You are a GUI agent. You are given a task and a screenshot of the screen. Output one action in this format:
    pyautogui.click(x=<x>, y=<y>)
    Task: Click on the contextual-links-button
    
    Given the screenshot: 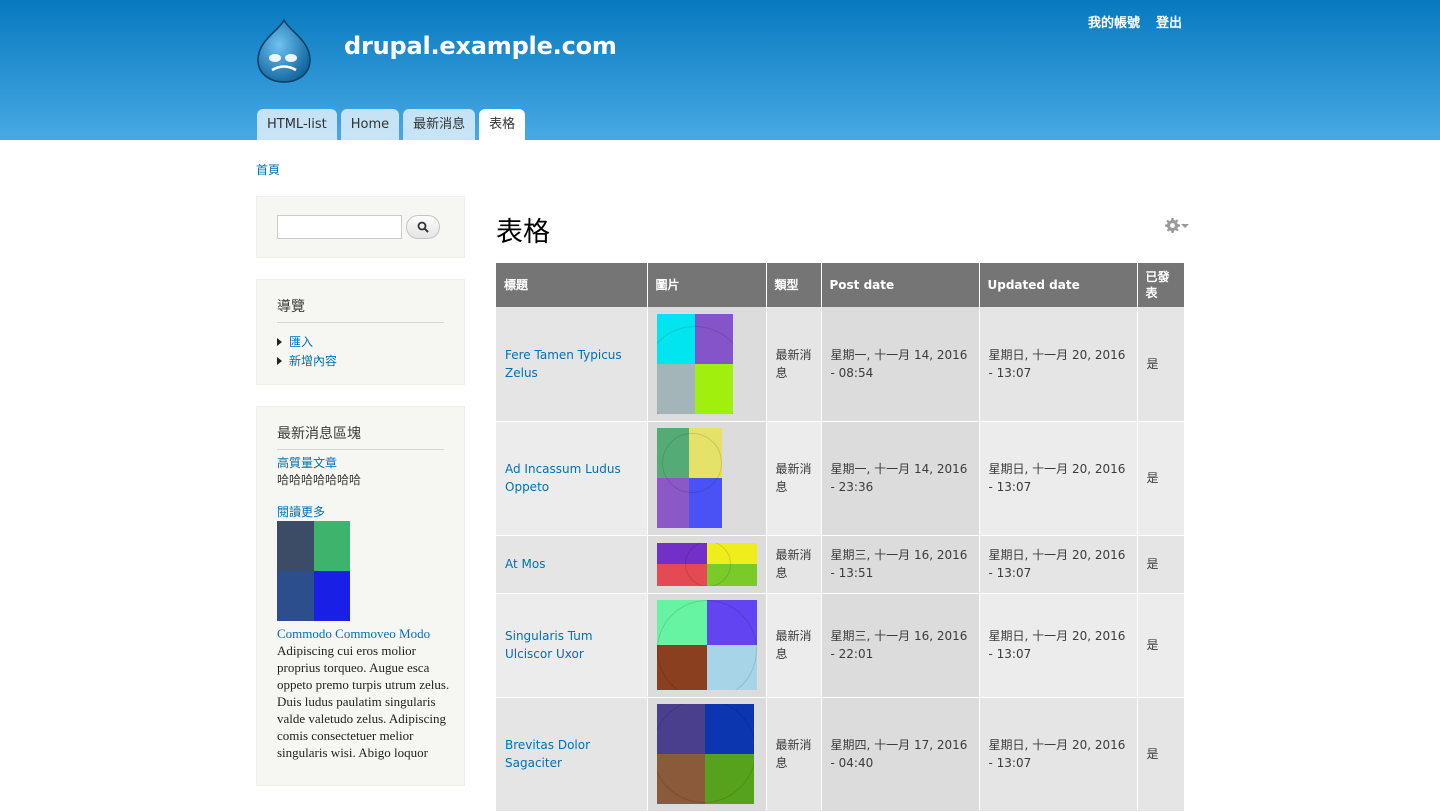 What is the action you would take?
    pyautogui.click(x=1177, y=225)
    